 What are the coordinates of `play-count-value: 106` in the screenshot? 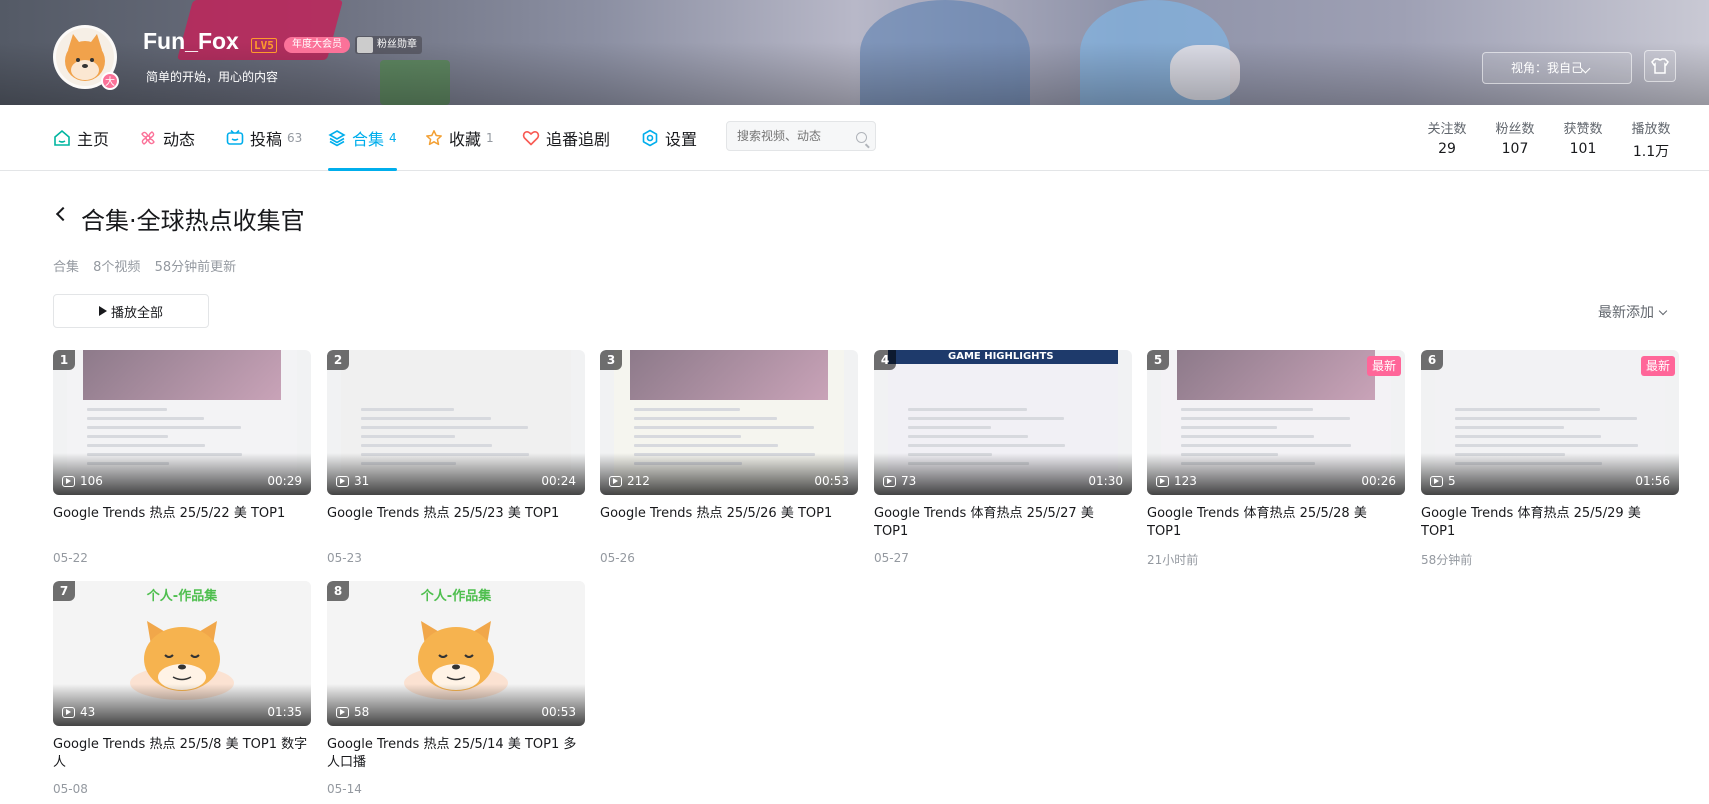 It's located at (91, 481).